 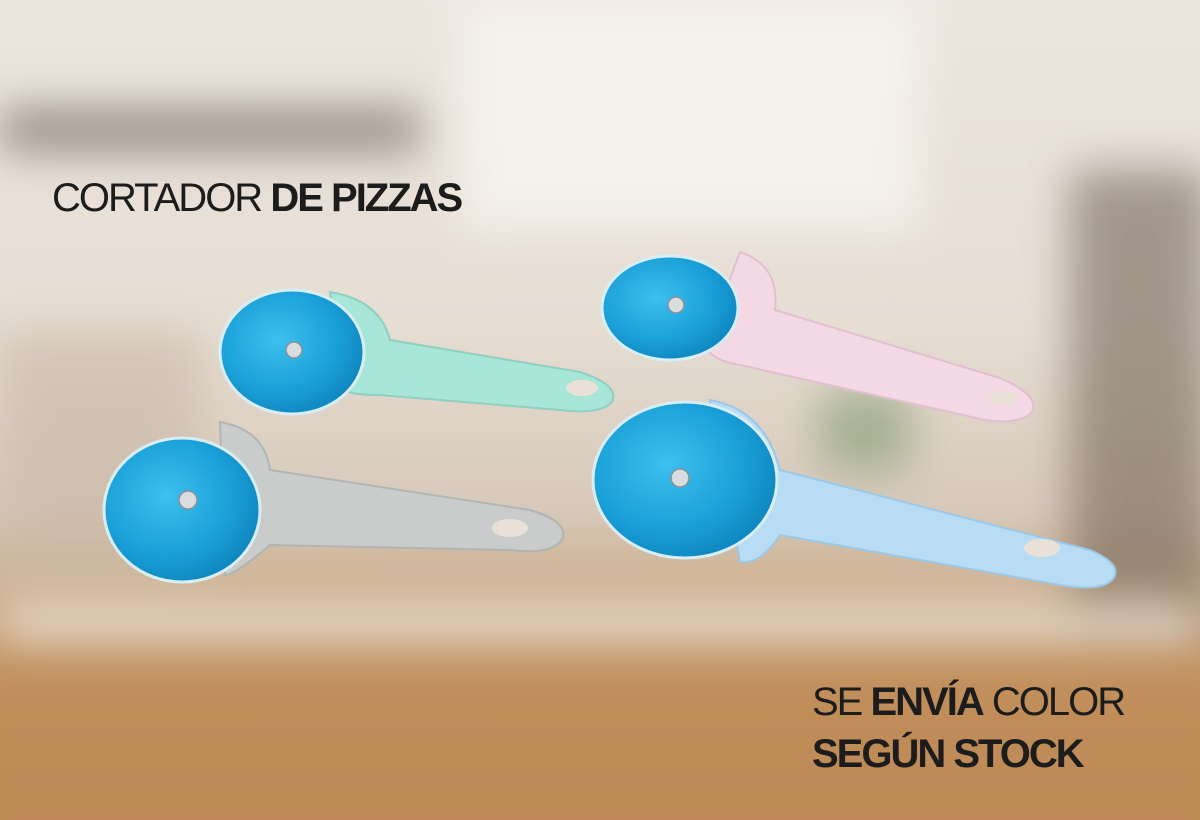 I want to click on headline-part2: DE PIZZAS, so click(x=366, y=198).